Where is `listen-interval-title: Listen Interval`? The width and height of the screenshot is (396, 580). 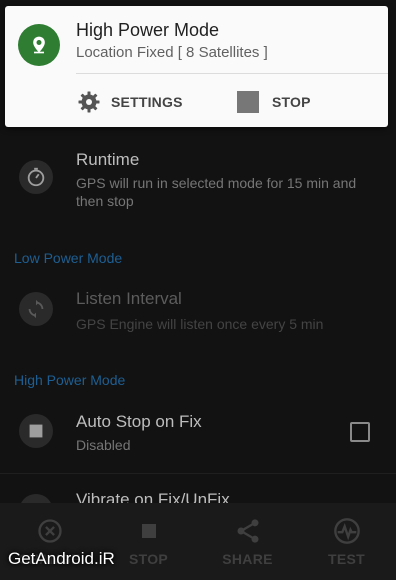 listen-interval-title: Listen Interval is located at coordinates (129, 298).